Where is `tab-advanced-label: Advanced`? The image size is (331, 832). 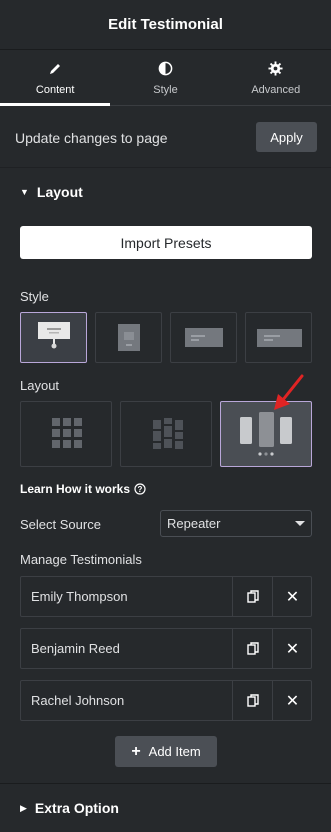
tab-advanced-label: Advanced is located at coordinates (276, 89).